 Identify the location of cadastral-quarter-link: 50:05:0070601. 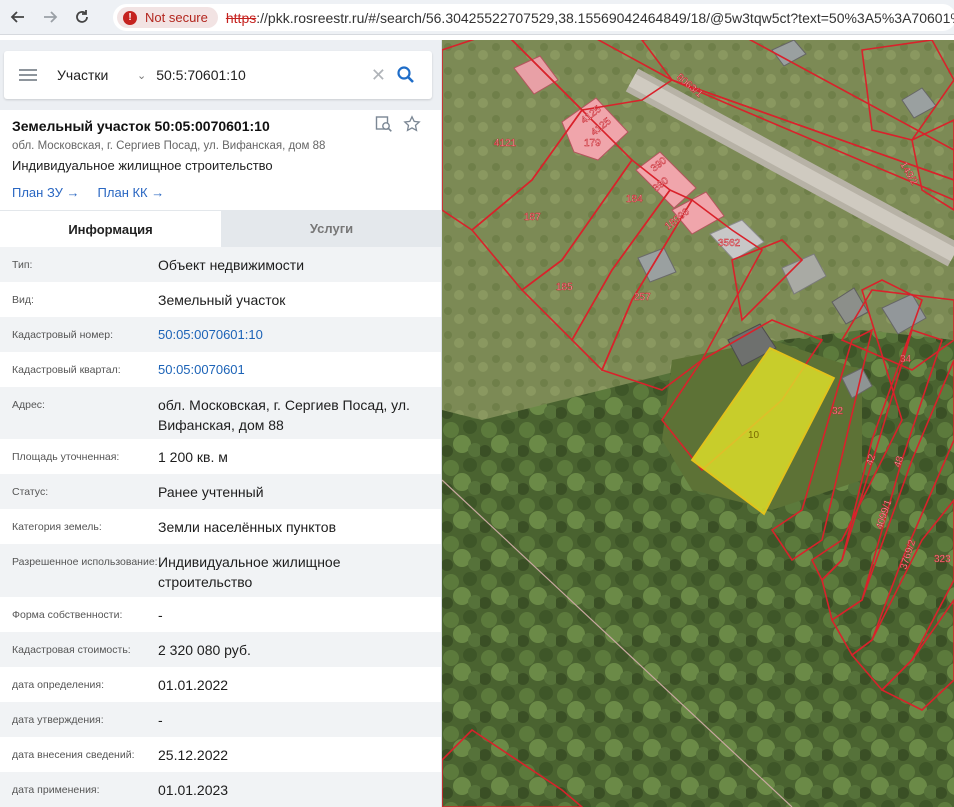
(293, 370).